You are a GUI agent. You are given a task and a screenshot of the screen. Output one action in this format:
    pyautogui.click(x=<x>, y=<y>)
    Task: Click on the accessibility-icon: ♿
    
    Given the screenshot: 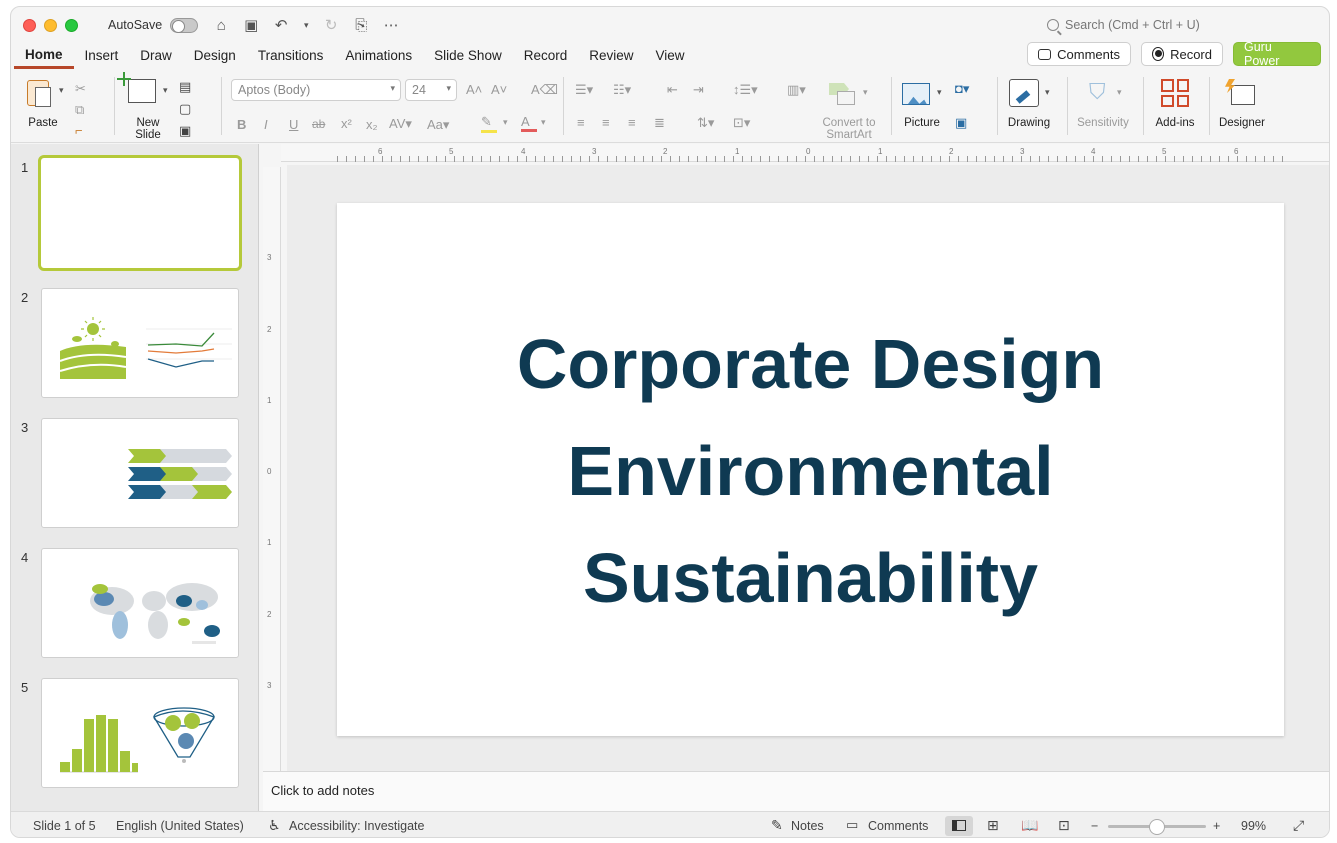 What is the action you would take?
    pyautogui.click(x=274, y=825)
    